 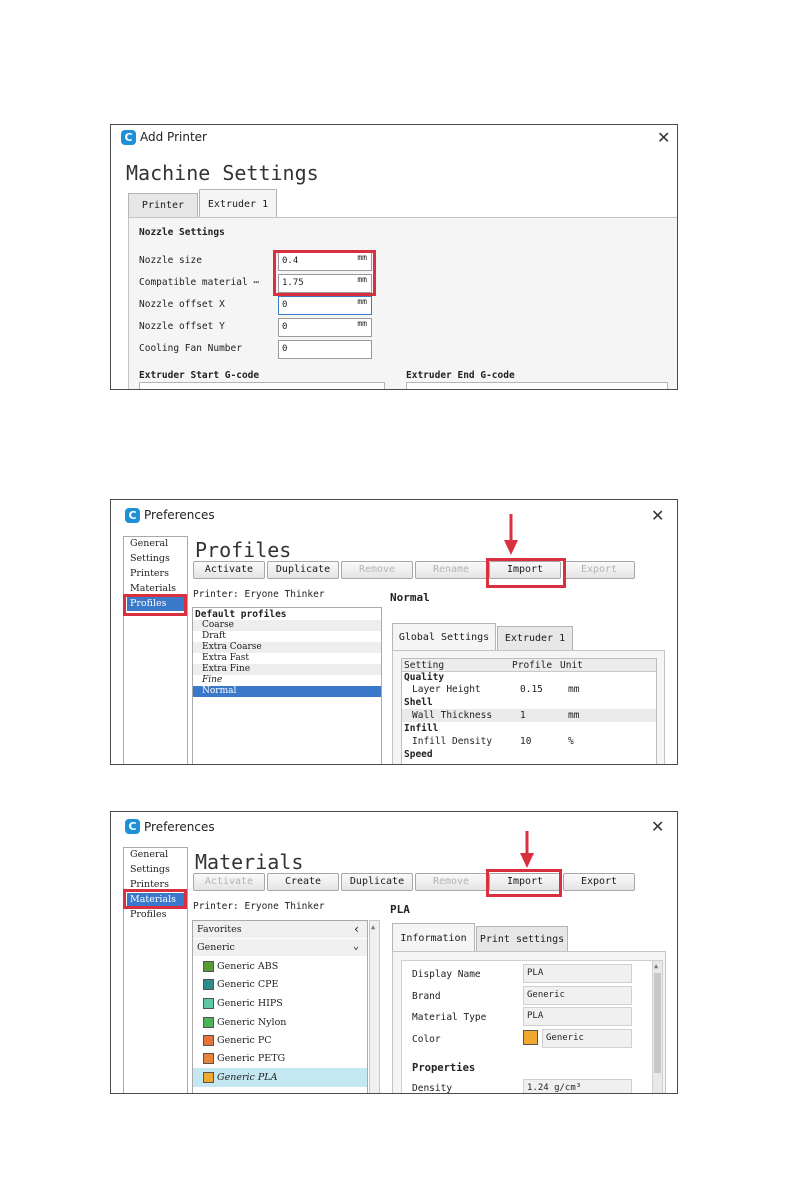 What do you see at coordinates (444, 636) in the screenshot?
I see `tab-global-settings: Global Settings` at bounding box center [444, 636].